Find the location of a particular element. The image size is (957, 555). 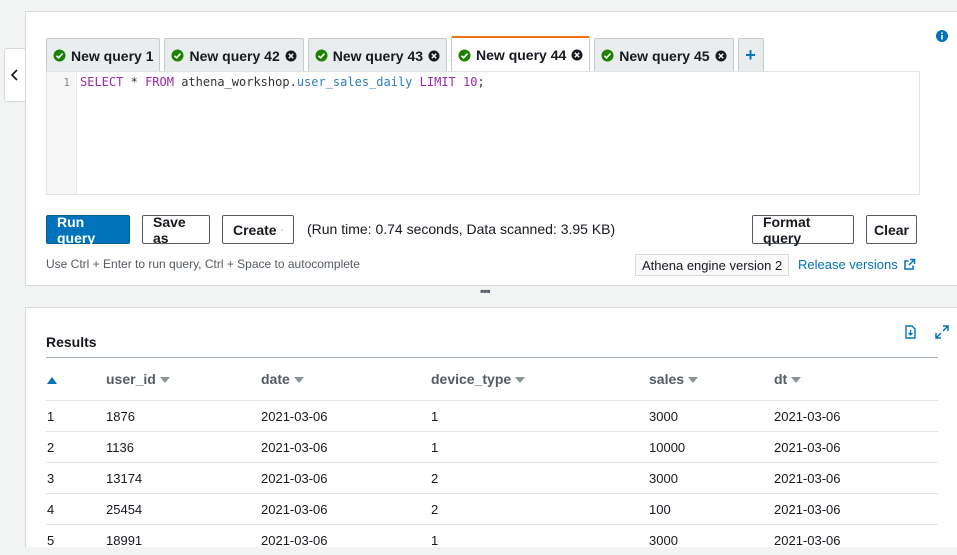

column-header-date: date is located at coordinates (345, 379).